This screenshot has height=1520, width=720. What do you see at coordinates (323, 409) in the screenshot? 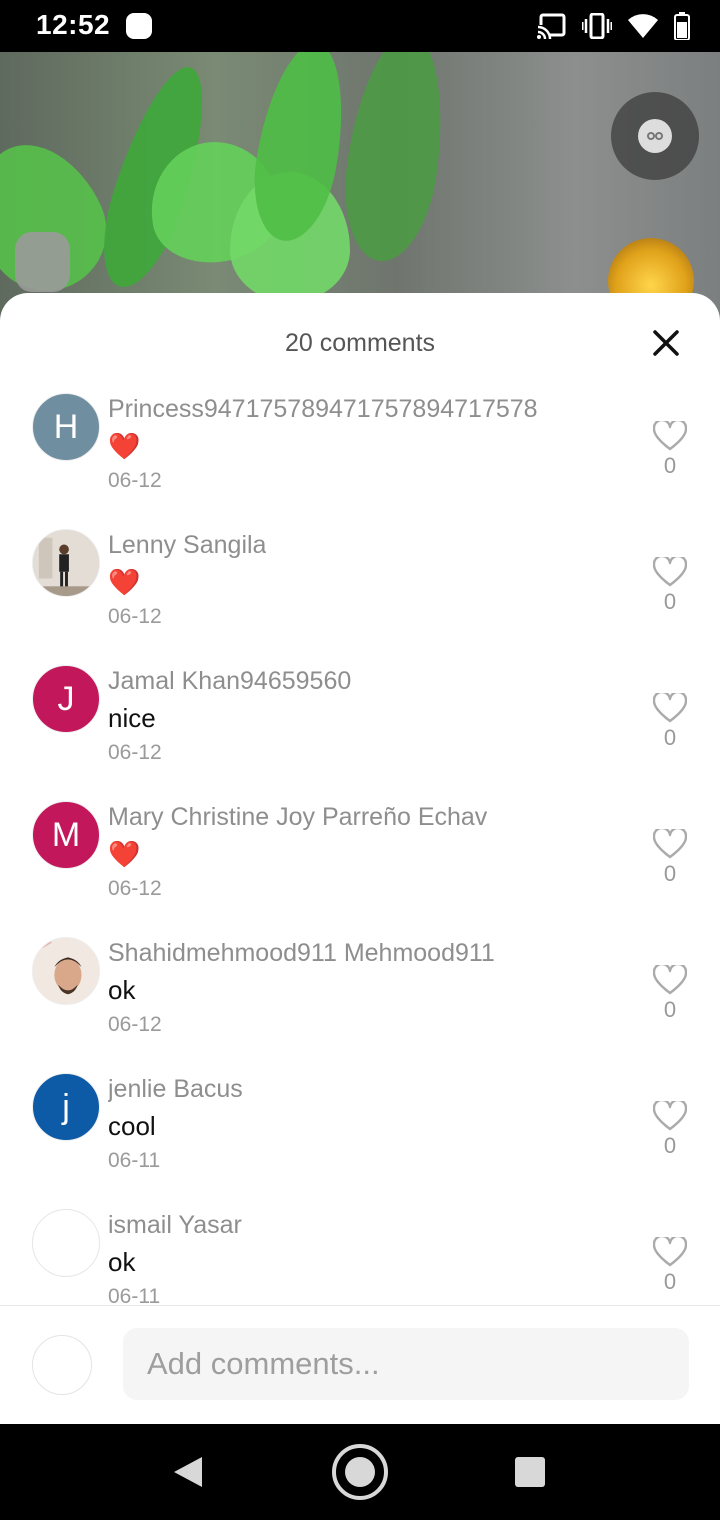
I see `comment-author: Princess94717578947175789471757​8` at bounding box center [323, 409].